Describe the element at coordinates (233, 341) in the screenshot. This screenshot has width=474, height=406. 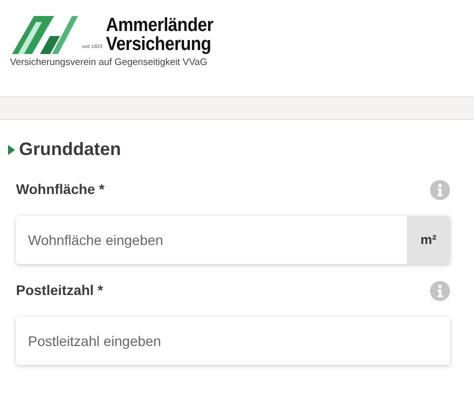
I see `input-field: Postleitzahl eingeben` at that location.